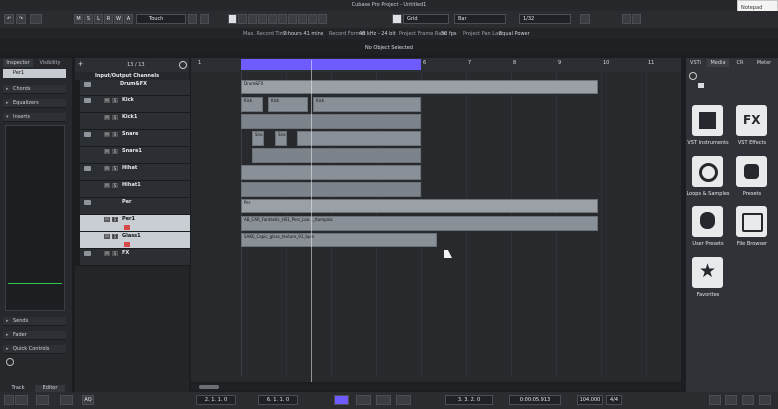  What do you see at coordinates (695, 63) in the screenshot?
I see `tab-vsti: VSTi` at bounding box center [695, 63].